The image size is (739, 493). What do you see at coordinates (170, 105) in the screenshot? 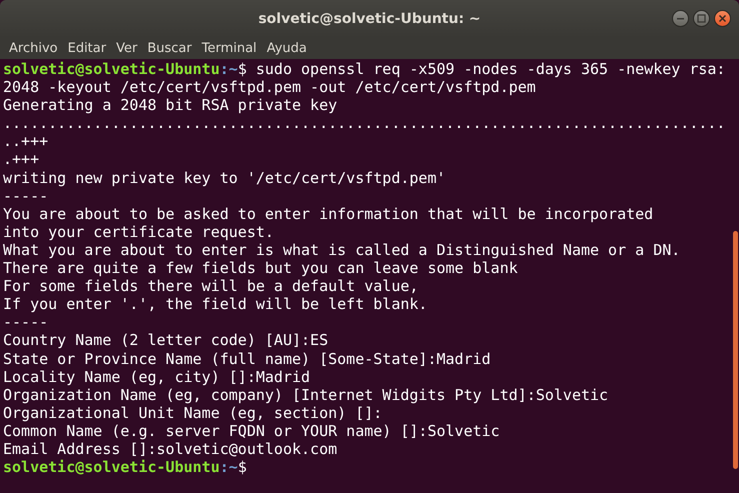
I see `output-line: Generating a 2048 bit RSA private key` at bounding box center [170, 105].